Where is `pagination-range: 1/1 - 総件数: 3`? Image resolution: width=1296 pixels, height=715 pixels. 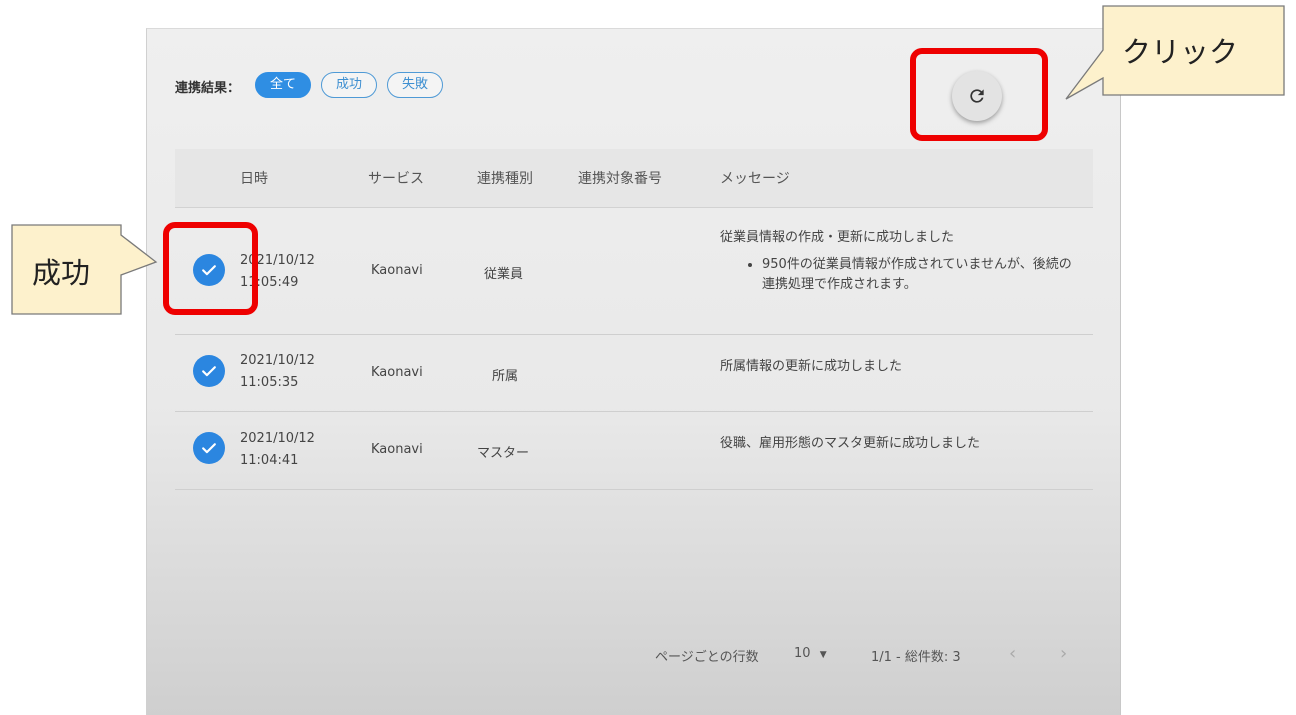
pagination-range: 1/1 - 総件数: 3 is located at coordinates (916, 657).